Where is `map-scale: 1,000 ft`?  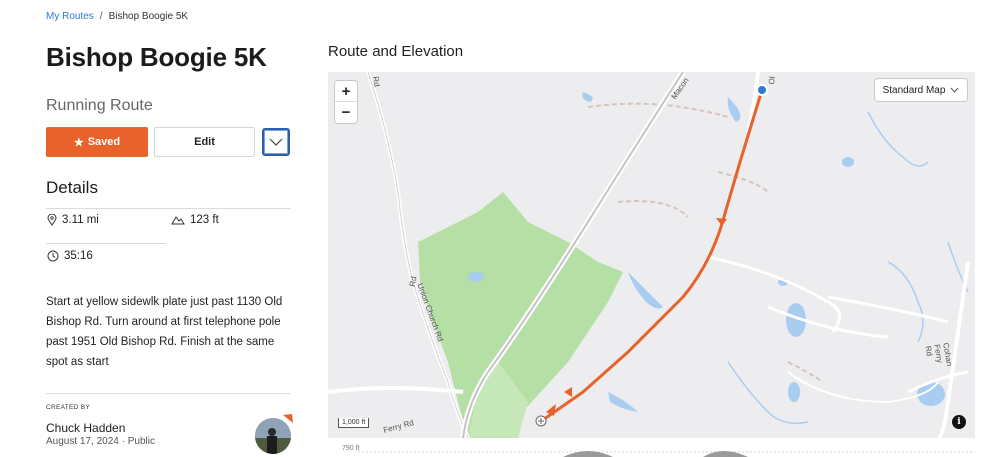
map-scale: 1,000 ft is located at coordinates (354, 423).